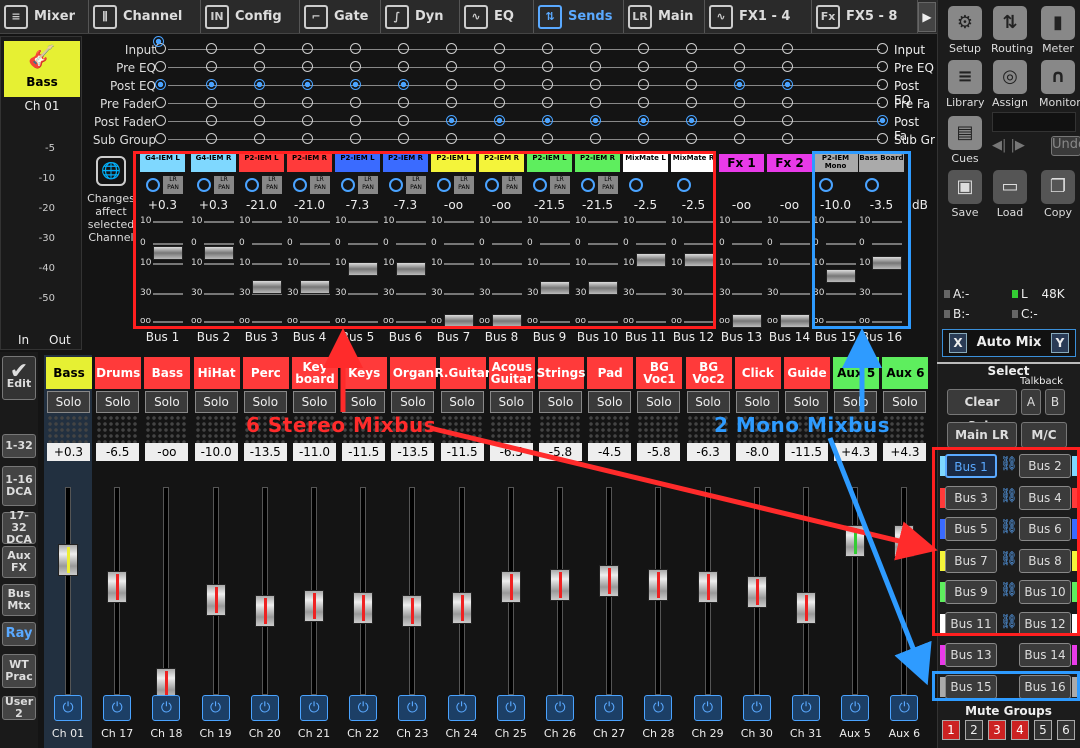 The image size is (1080, 748). What do you see at coordinates (683, 493) in the screenshot?
I see `stereo-arrow-right` at bounding box center [683, 493].